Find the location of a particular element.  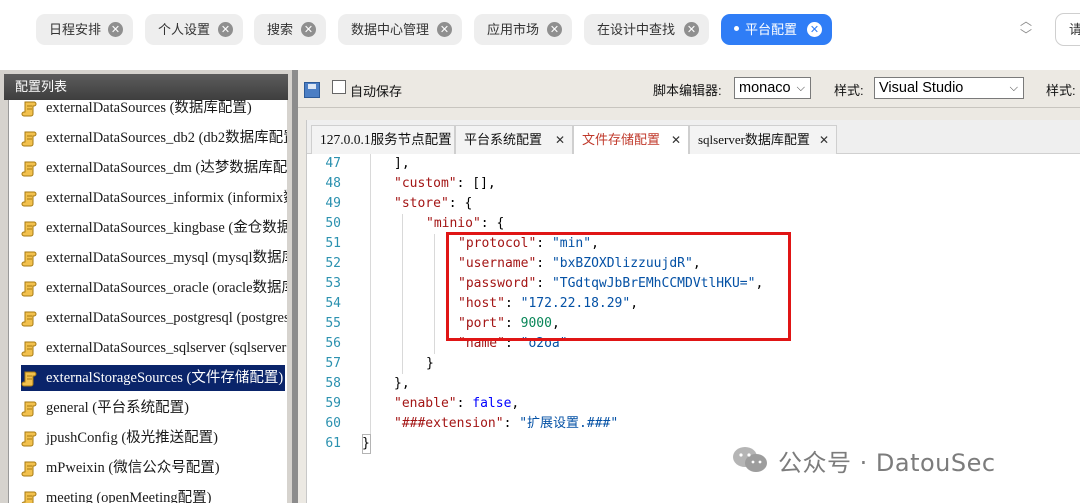

code-token: }, is located at coordinates (402, 383).